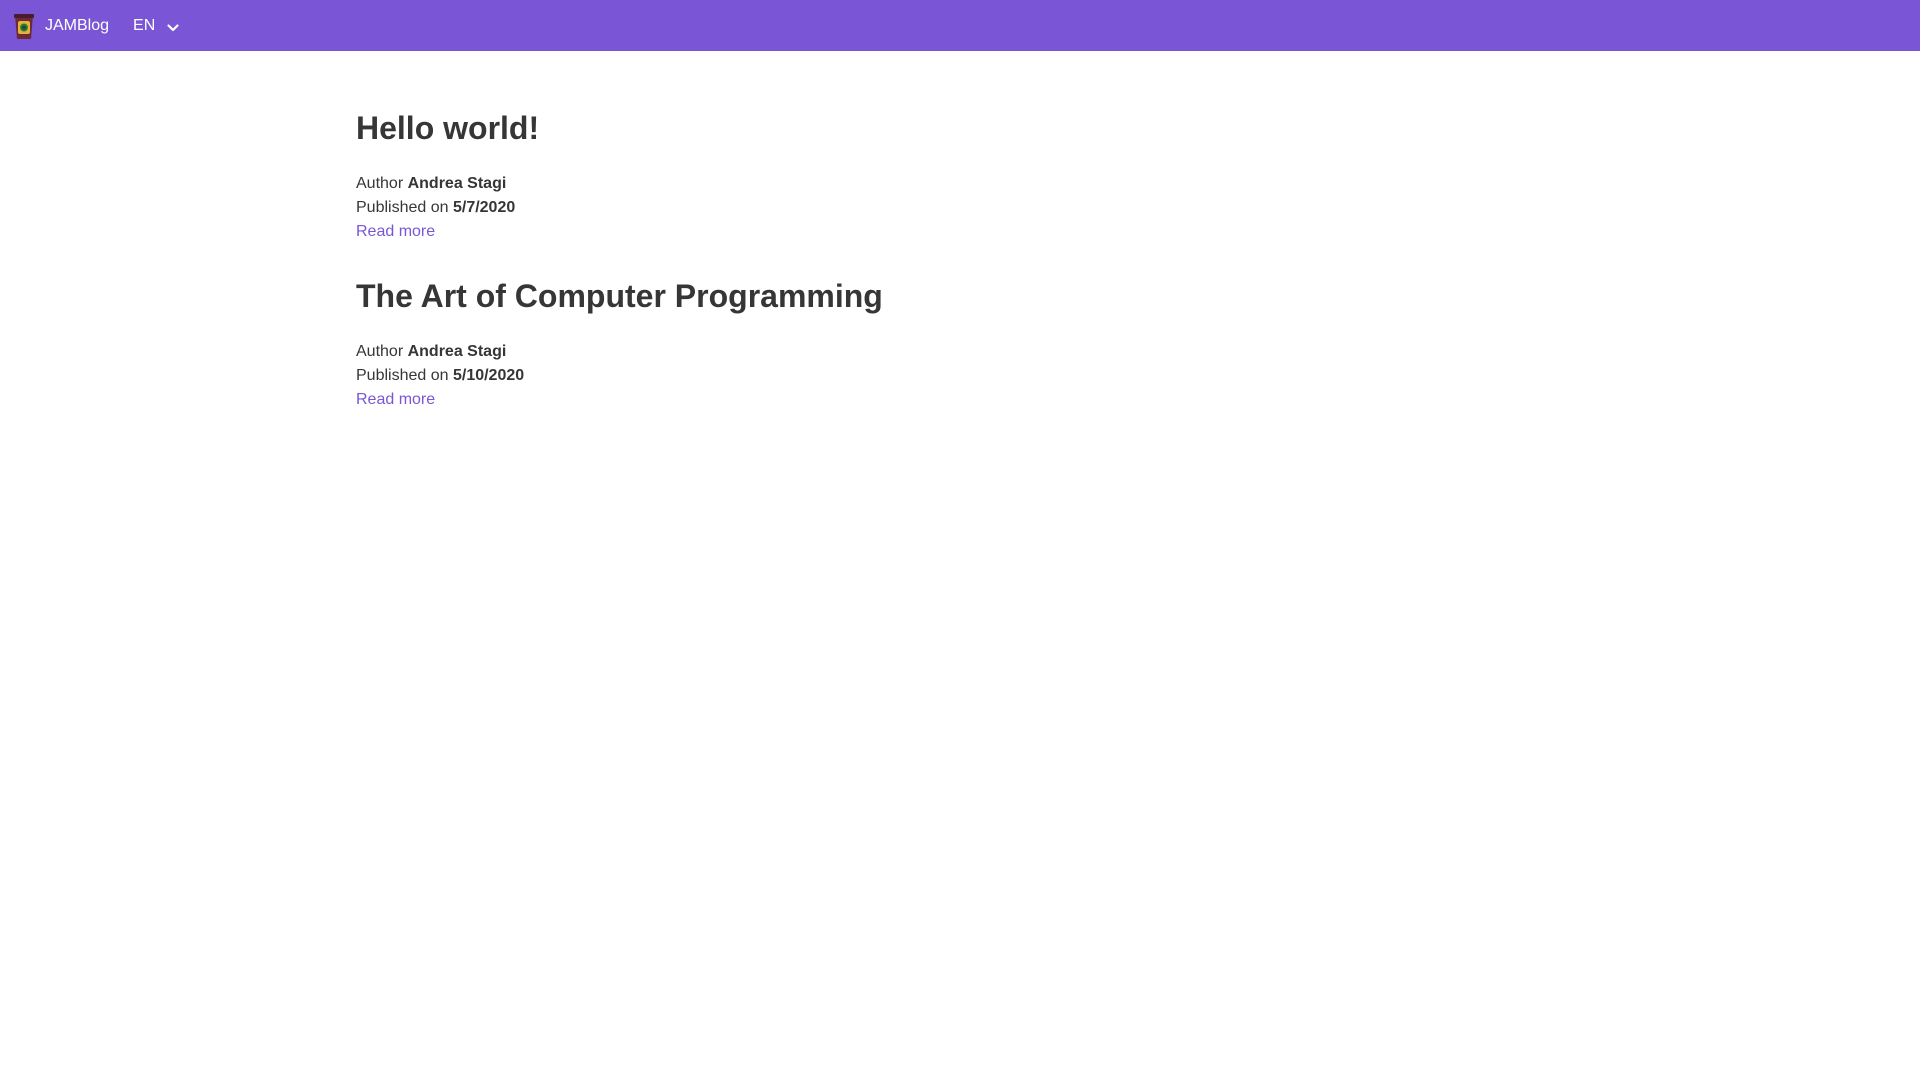 The image size is (1920, 1080). Describe the element at coordinates (77, 25) in the screenshot. I see `brand-name: JAMBlog` at that location.